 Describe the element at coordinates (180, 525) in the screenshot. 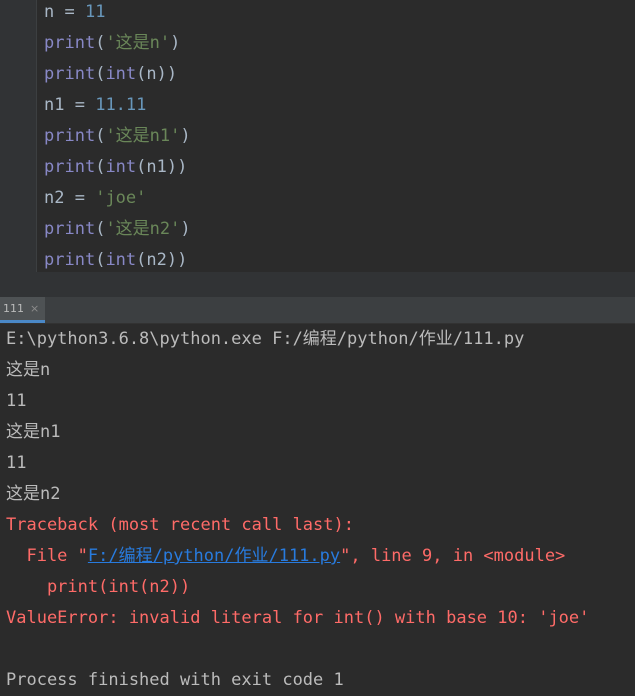

I see `traceback-header: Traceback (most recent call last):` at that location.